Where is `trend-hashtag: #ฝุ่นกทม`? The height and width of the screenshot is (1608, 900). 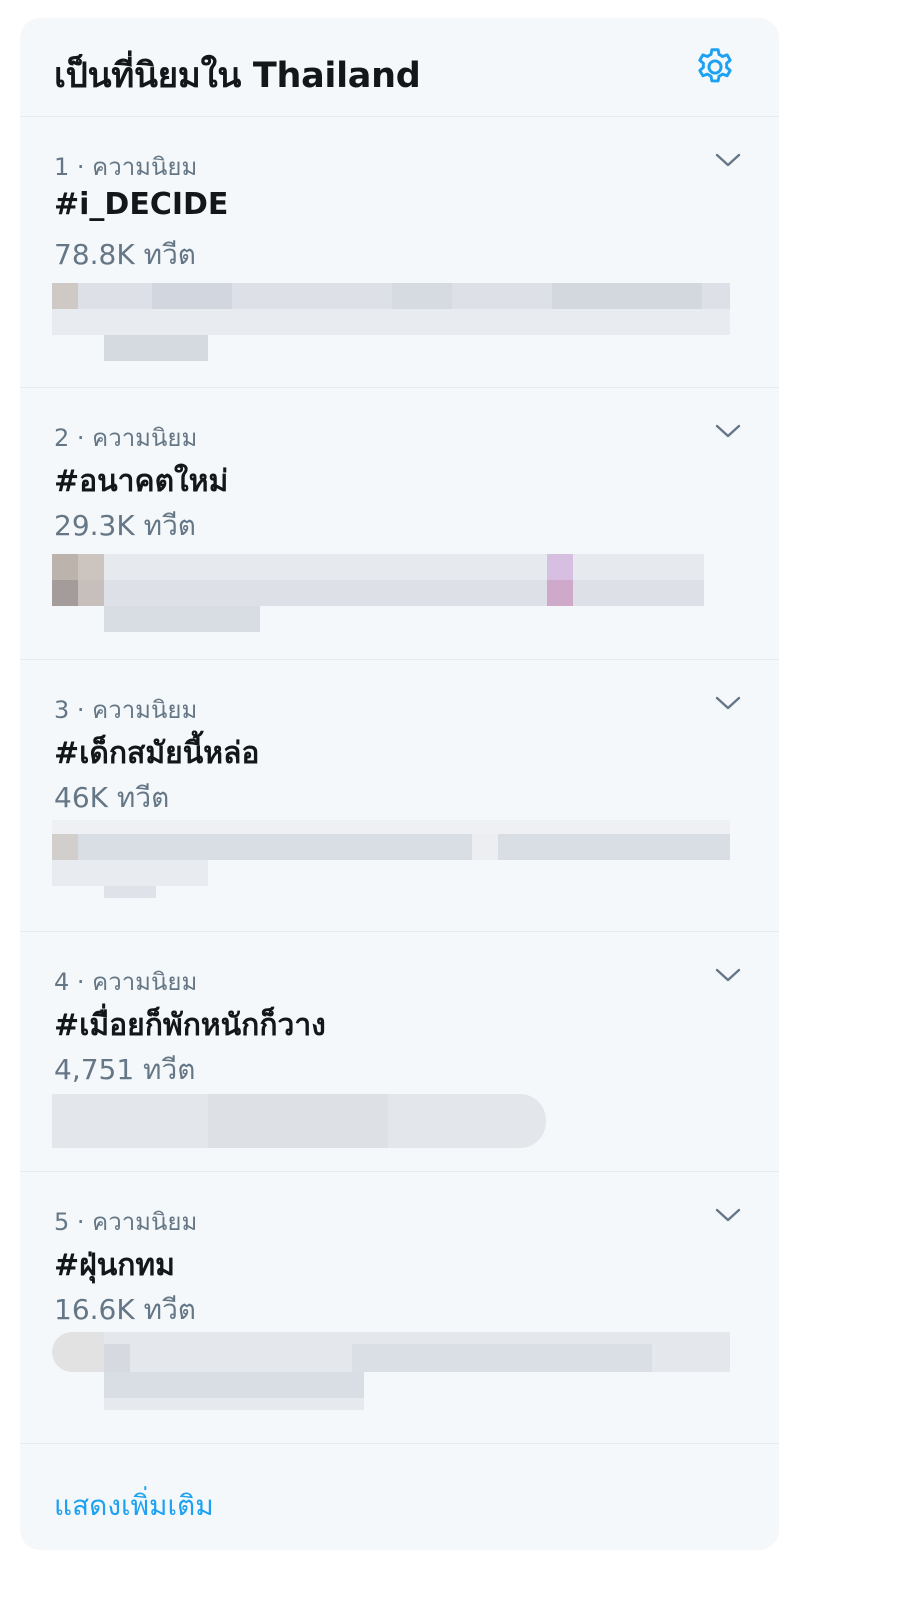 trend-hashtag: #ฝุ่นกทม is located at coordinates (114, 1265).